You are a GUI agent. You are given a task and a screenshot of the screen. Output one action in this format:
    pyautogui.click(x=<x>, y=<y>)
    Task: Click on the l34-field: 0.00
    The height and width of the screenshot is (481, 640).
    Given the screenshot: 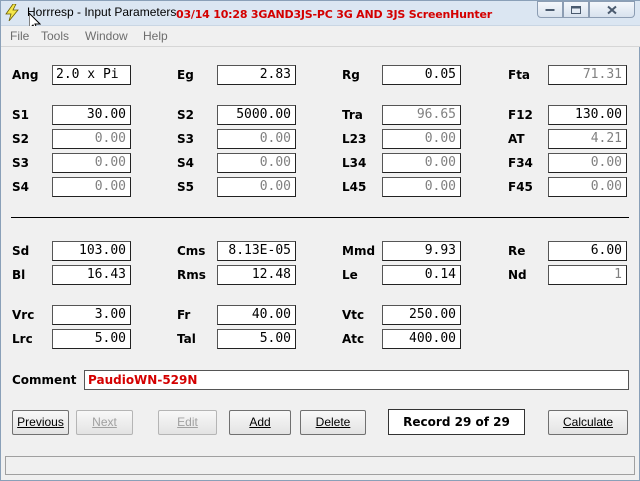 What is the action you would take?
    pyautogui.click(x=421, y=163)
    